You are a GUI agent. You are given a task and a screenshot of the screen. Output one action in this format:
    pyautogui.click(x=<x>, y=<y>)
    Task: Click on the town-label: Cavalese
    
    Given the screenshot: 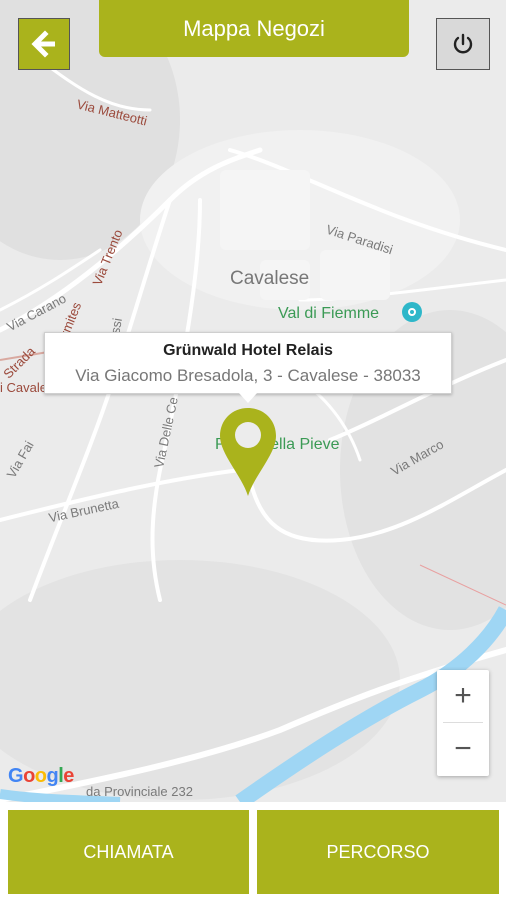 What is the action you would take?
    pyautogui.click(x=270, y=278)
    